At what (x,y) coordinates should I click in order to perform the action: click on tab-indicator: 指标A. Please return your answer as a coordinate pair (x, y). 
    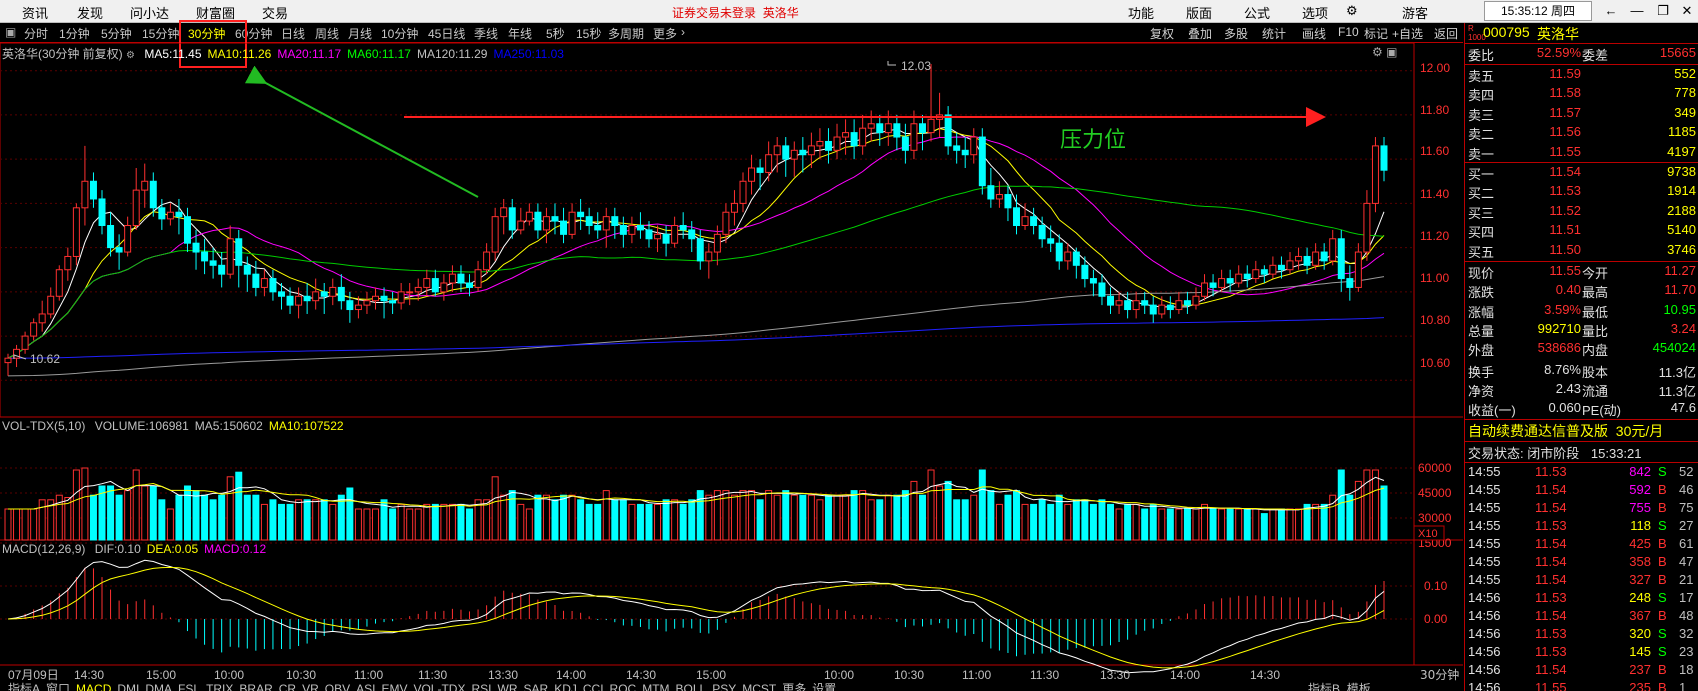
    Looking at the image, I should click on (24, 686).